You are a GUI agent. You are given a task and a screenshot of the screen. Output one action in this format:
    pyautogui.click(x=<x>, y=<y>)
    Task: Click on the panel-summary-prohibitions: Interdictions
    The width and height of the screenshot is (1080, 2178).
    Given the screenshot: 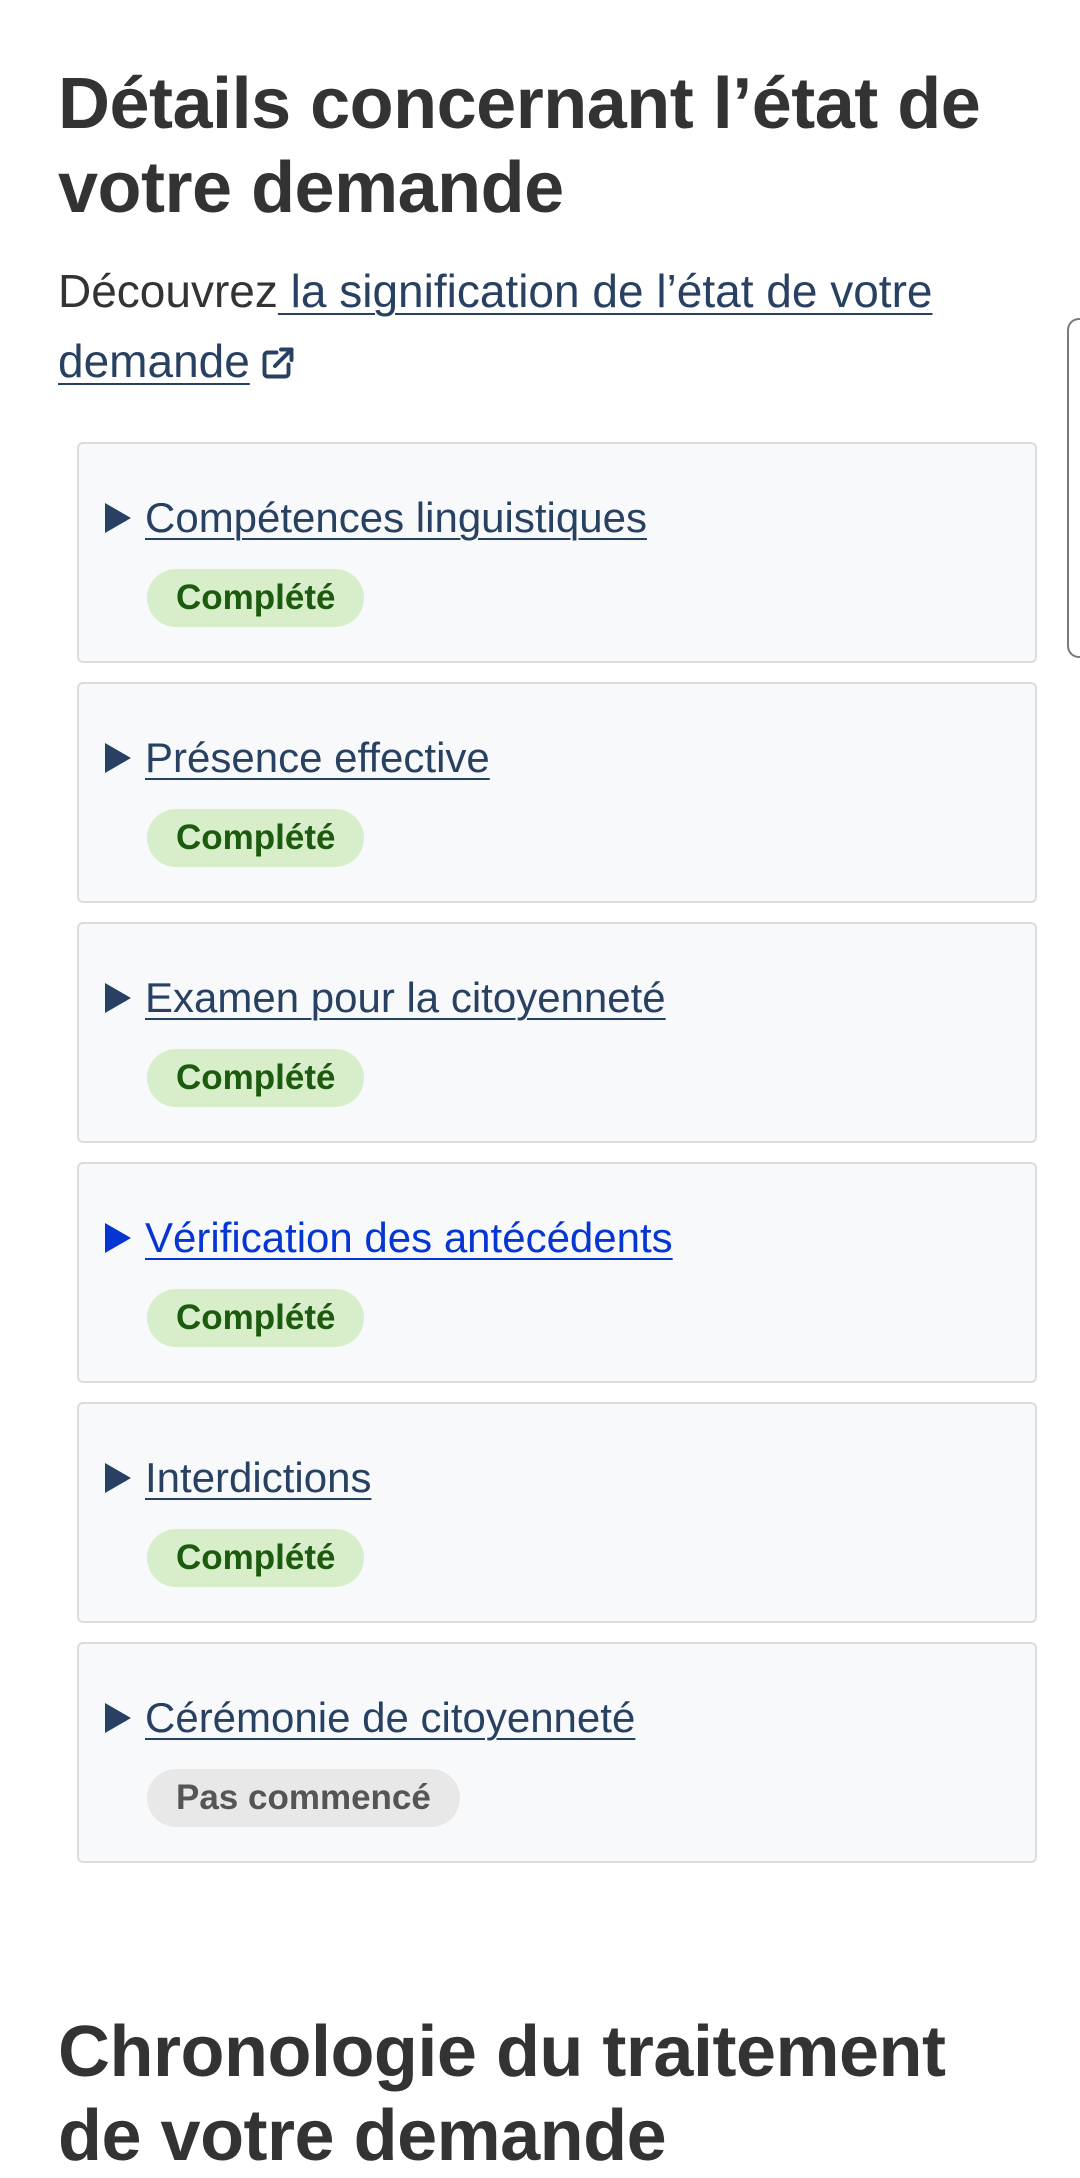 What is the action you would take?
    pyautogui.click(x=238, y=1478)
    